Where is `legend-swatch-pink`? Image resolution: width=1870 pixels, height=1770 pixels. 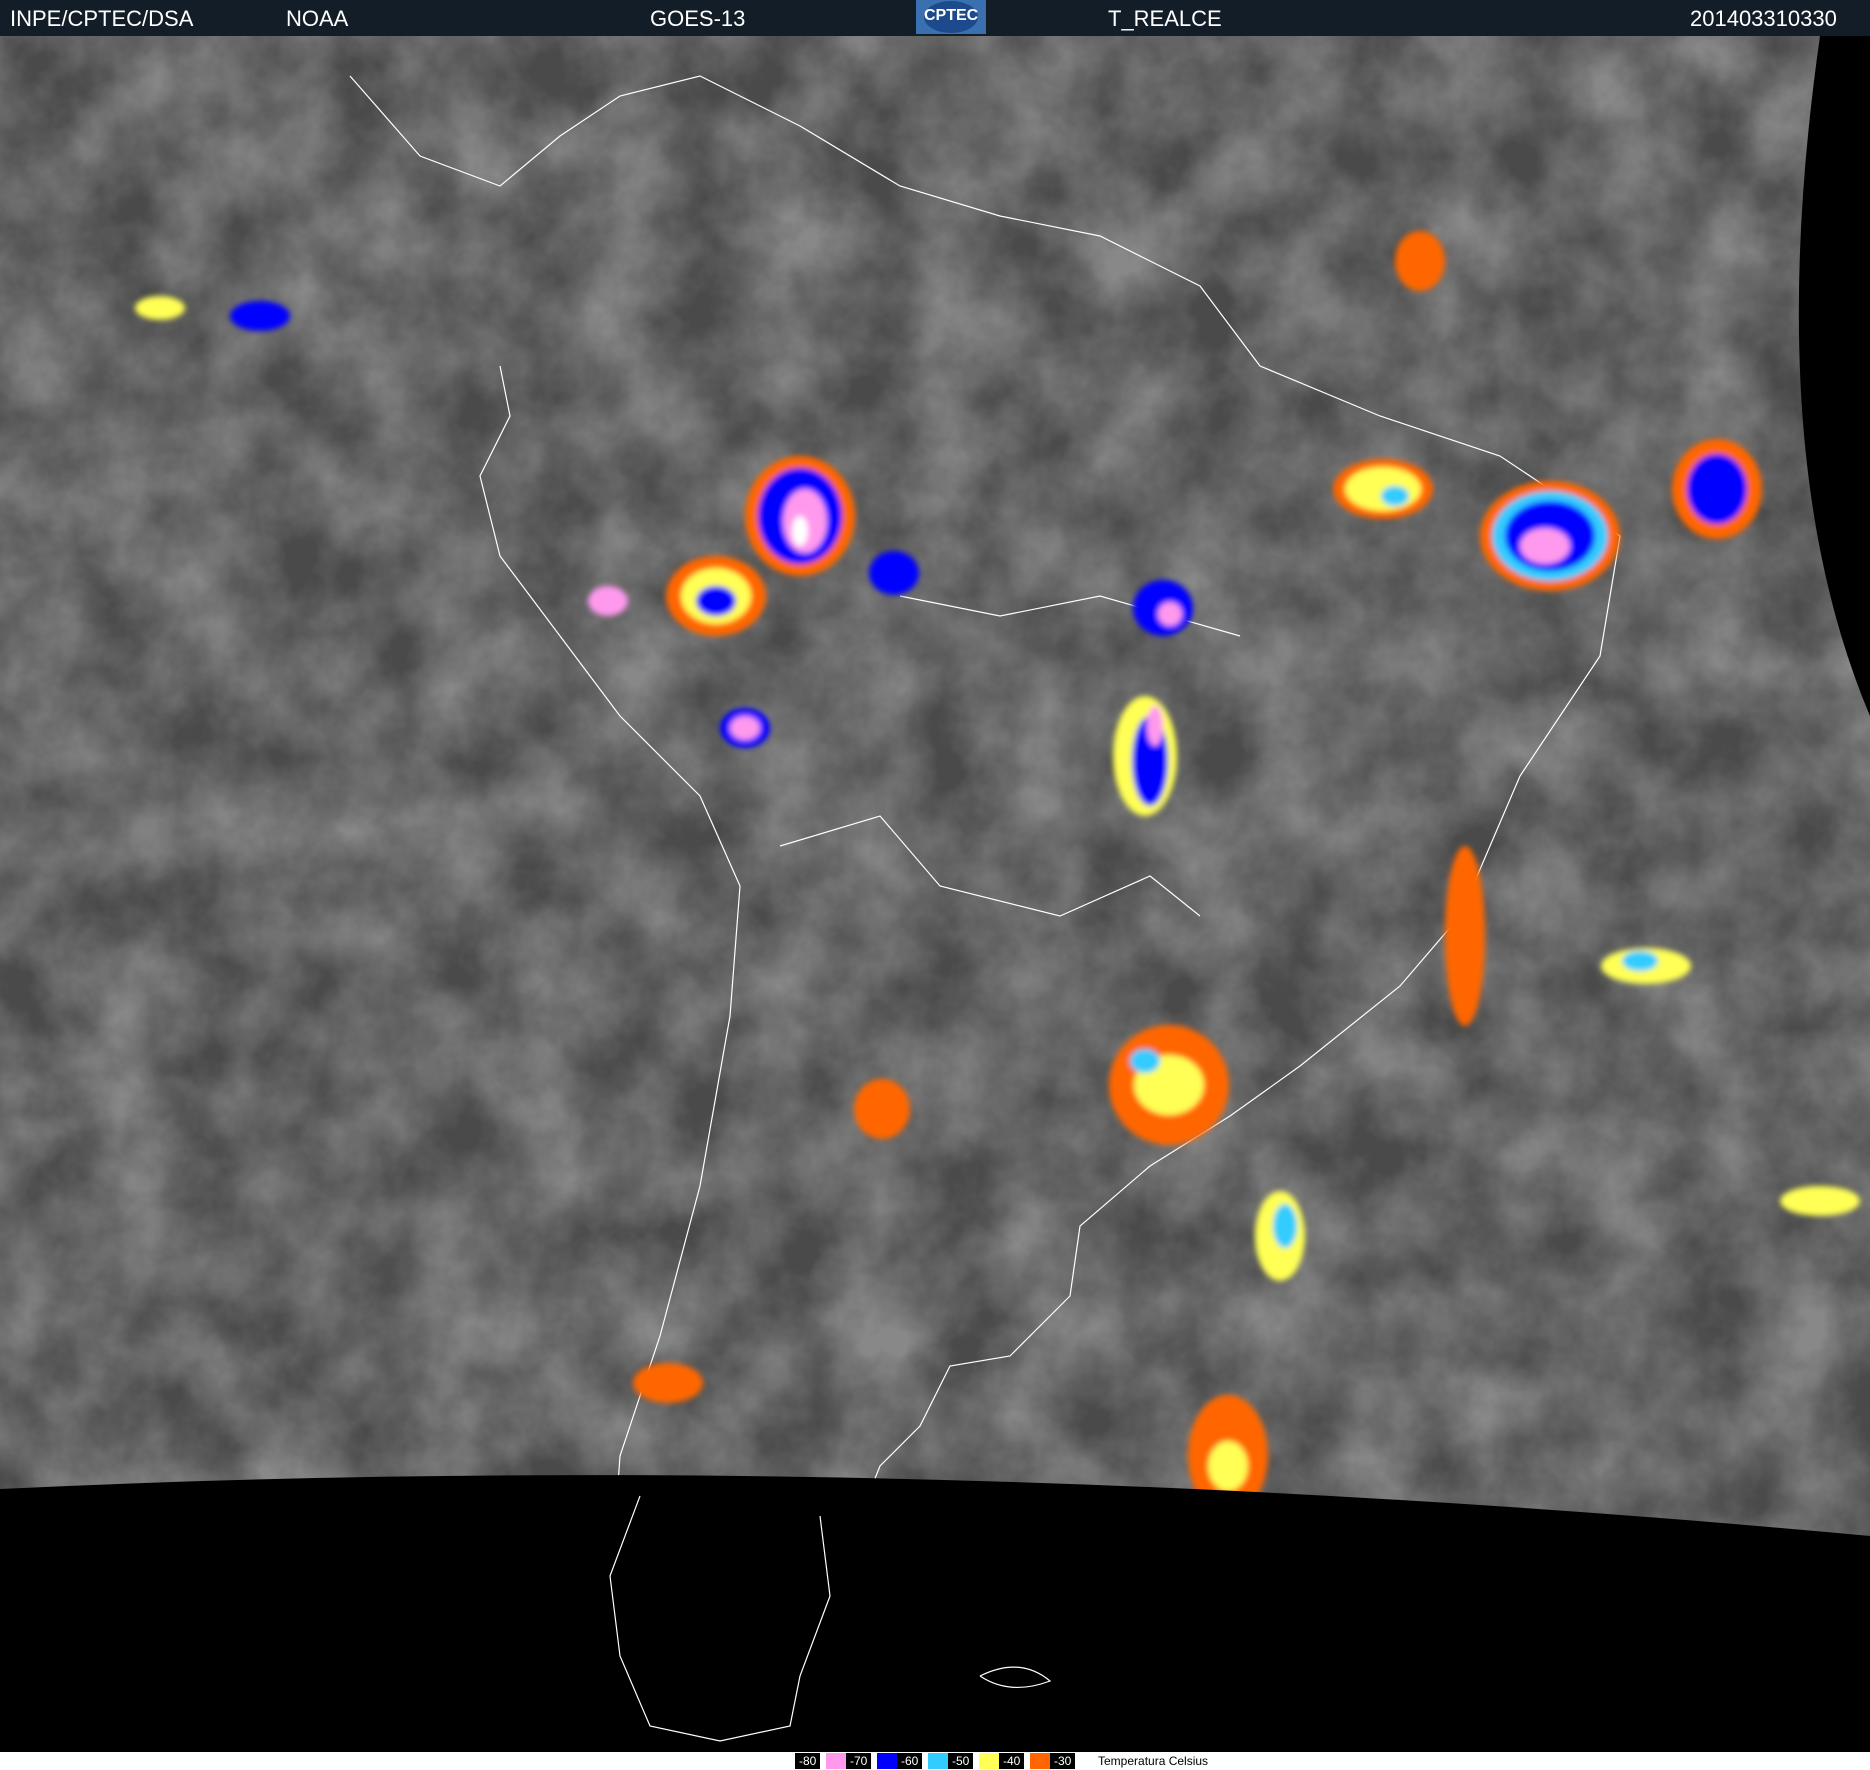
legend-swatch-pink is located at coordinates (836, 1761).